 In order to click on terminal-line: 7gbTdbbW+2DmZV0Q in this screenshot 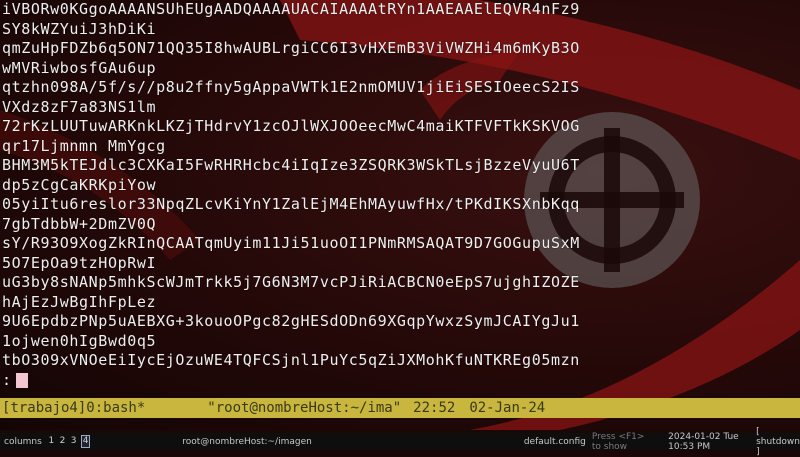, I will do `click(79, 223)`.